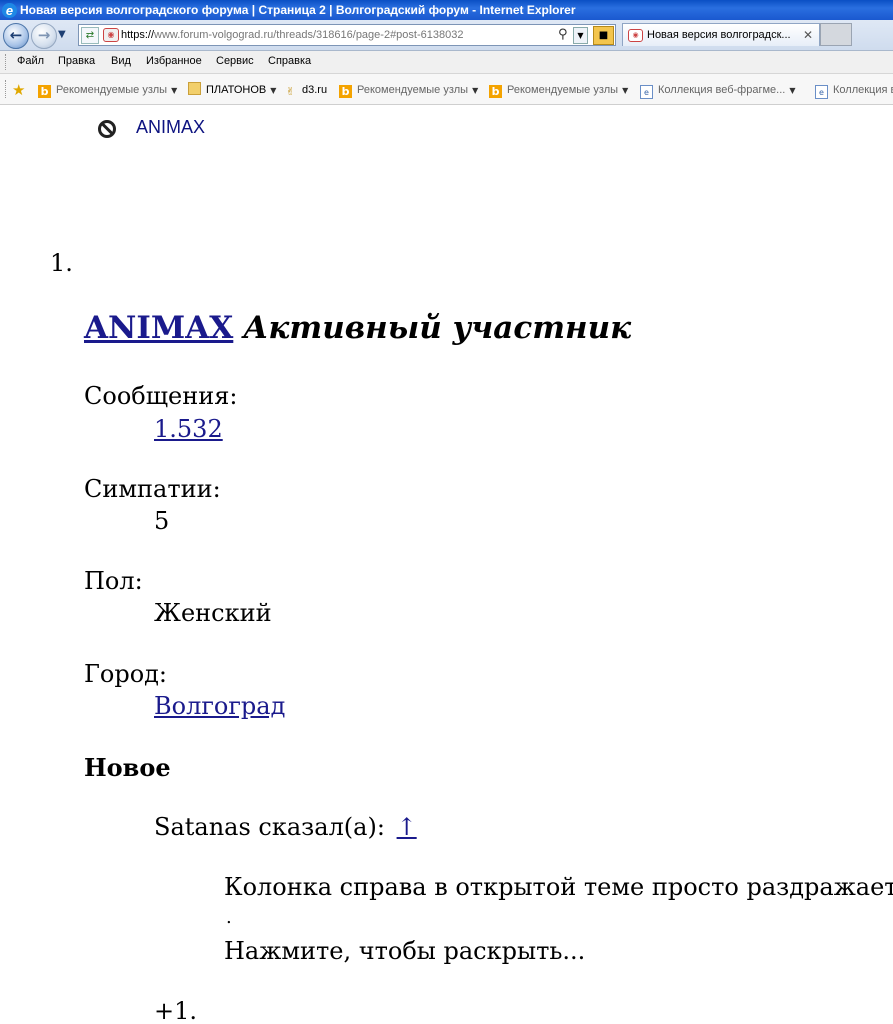 This screenshot has width=893, height=1024. What do you see at coordinates (235, 61) in the screenshot?
I see `menu-tools: Сервис` at bounding box center [235, 61].